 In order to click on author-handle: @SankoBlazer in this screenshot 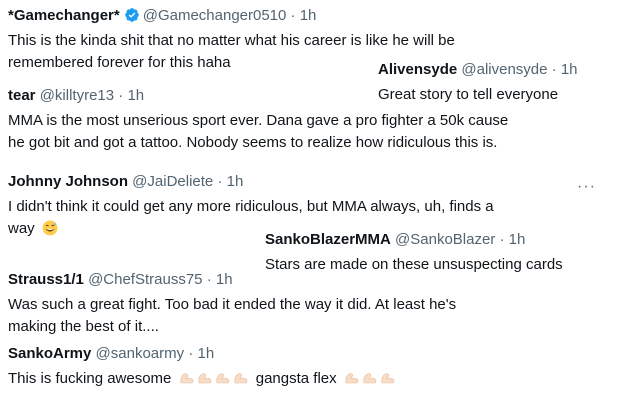, I will do `click(445, 239)`.